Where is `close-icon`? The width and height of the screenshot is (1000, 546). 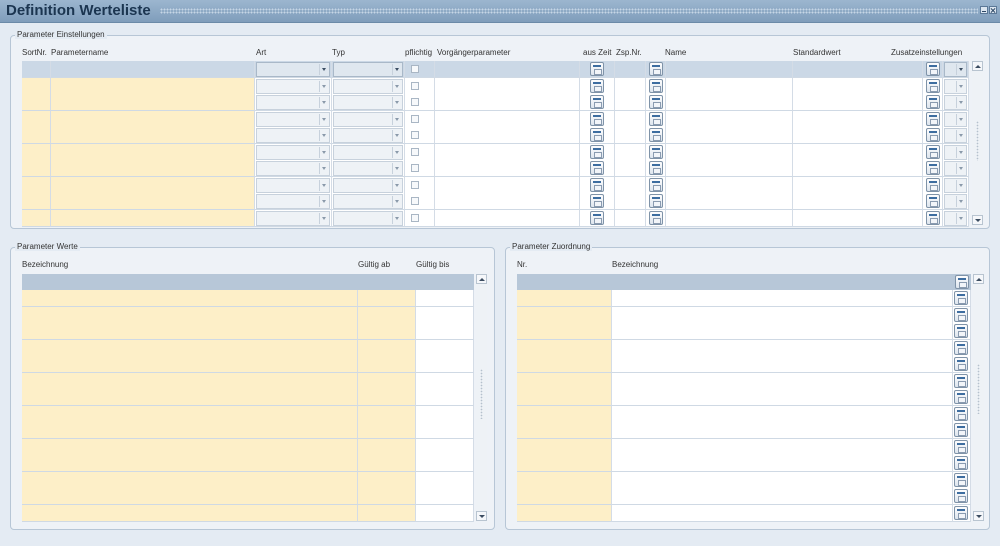 close-icon is located at coordinates (993, 10).